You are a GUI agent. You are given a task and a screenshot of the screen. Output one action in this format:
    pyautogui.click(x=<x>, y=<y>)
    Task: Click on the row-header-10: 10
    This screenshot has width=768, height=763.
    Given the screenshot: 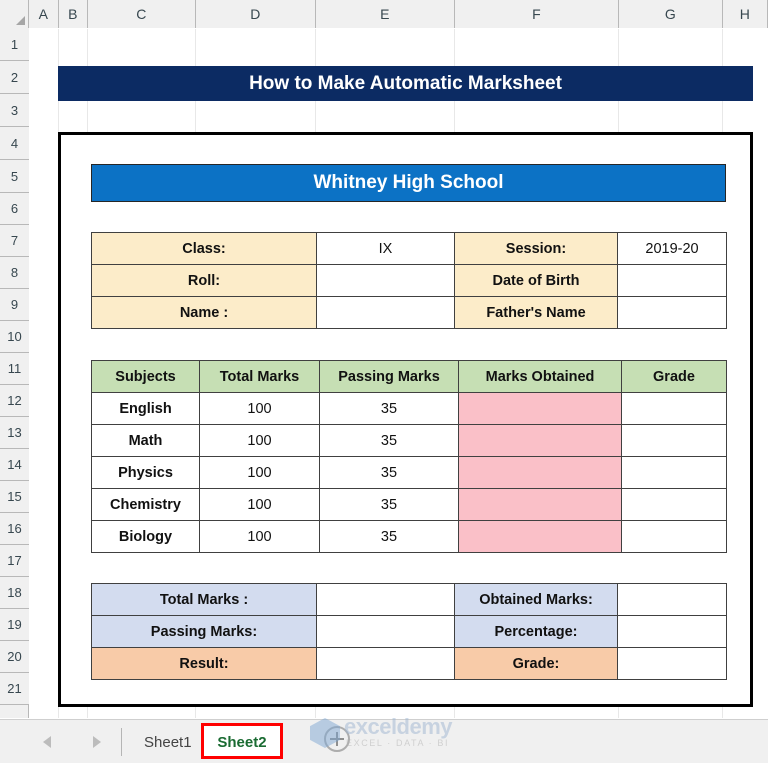 What is the action you would take?
    pyautogui.click(x=14, y=337)
    